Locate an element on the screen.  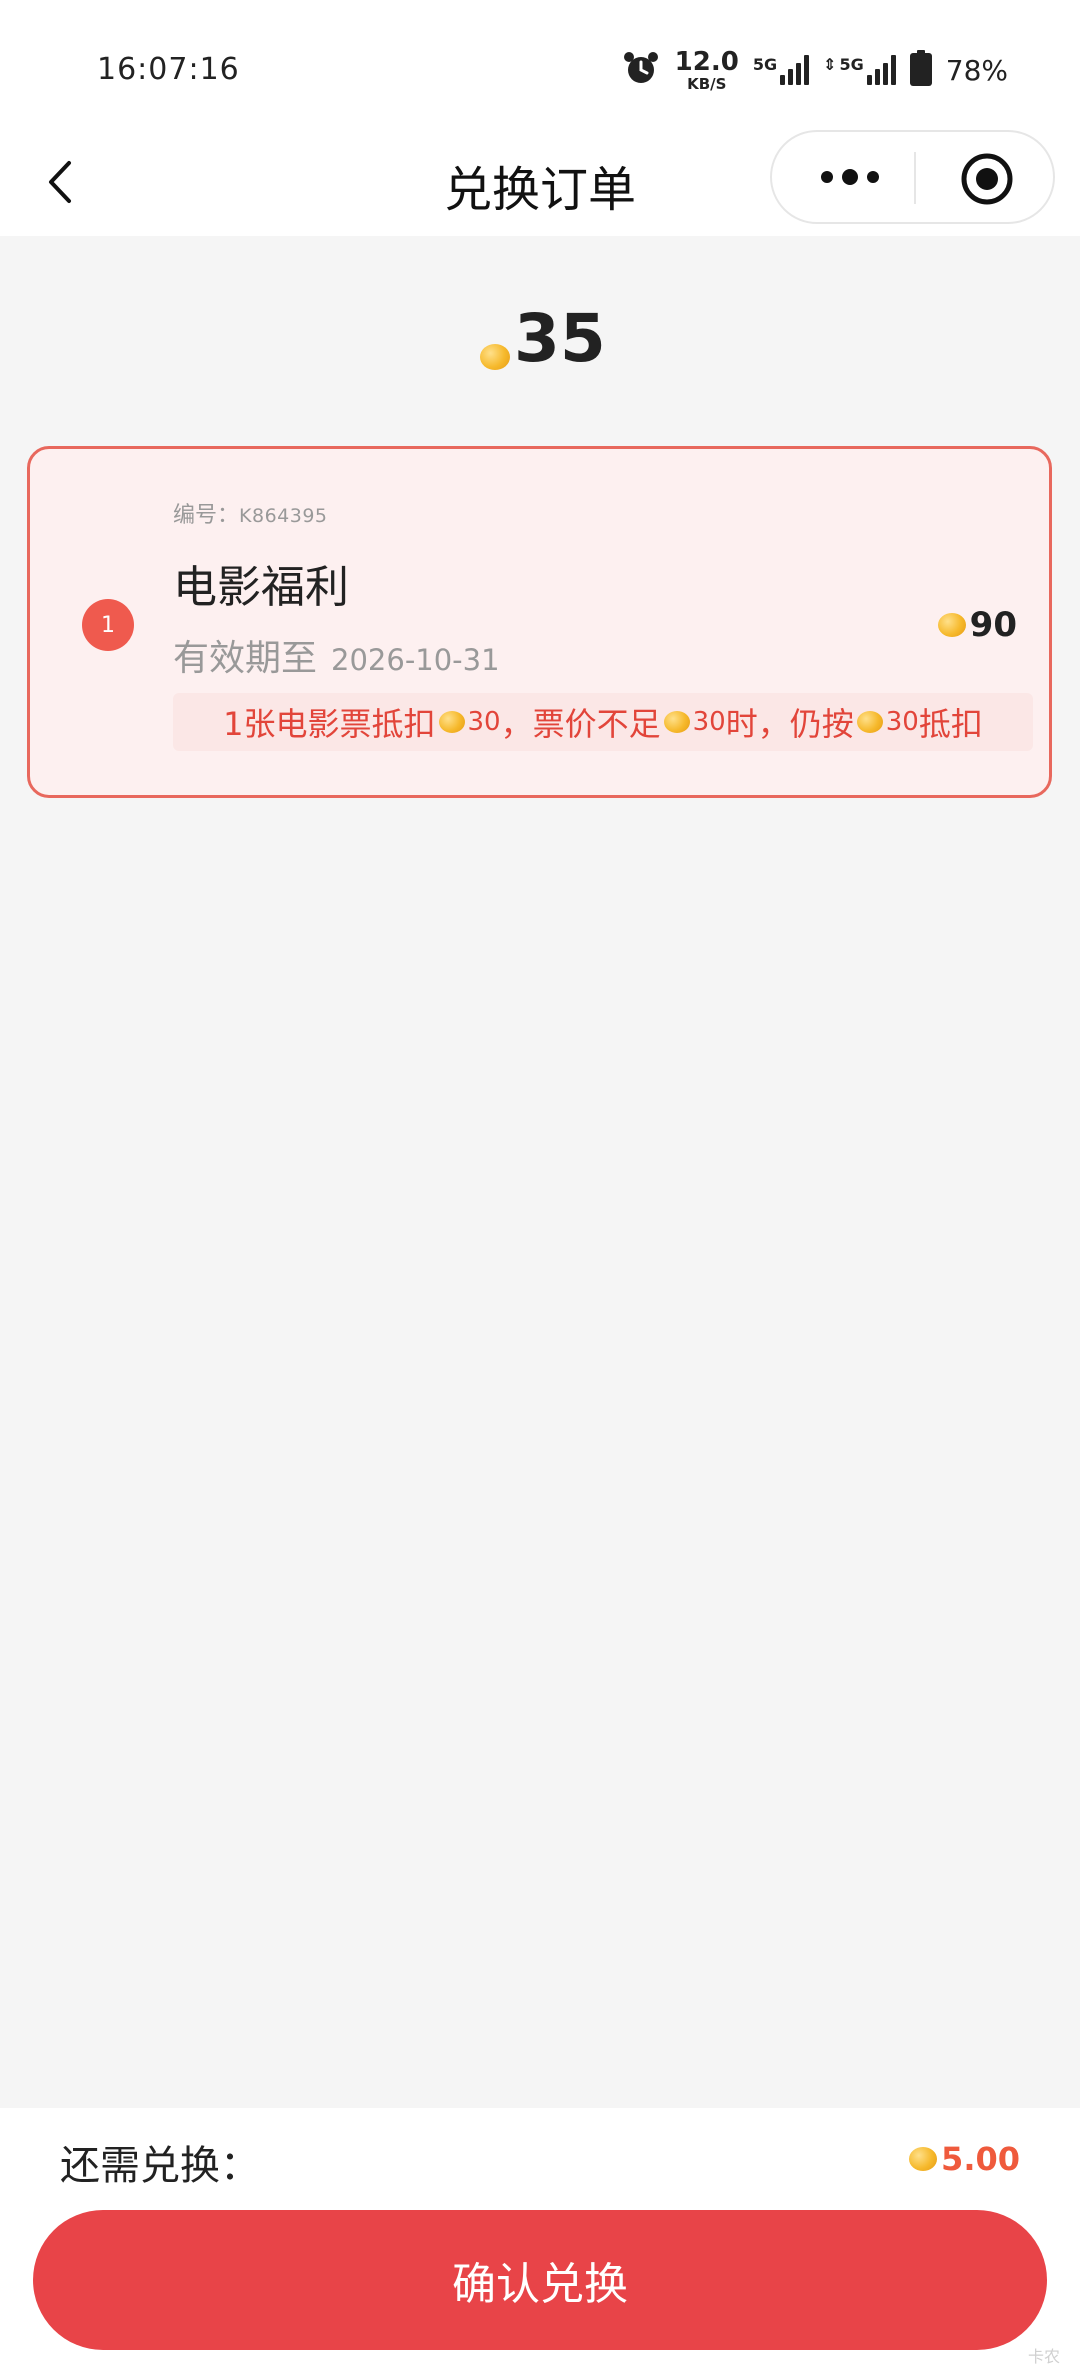
item-price: 90 is located at coordinates (977, 625).